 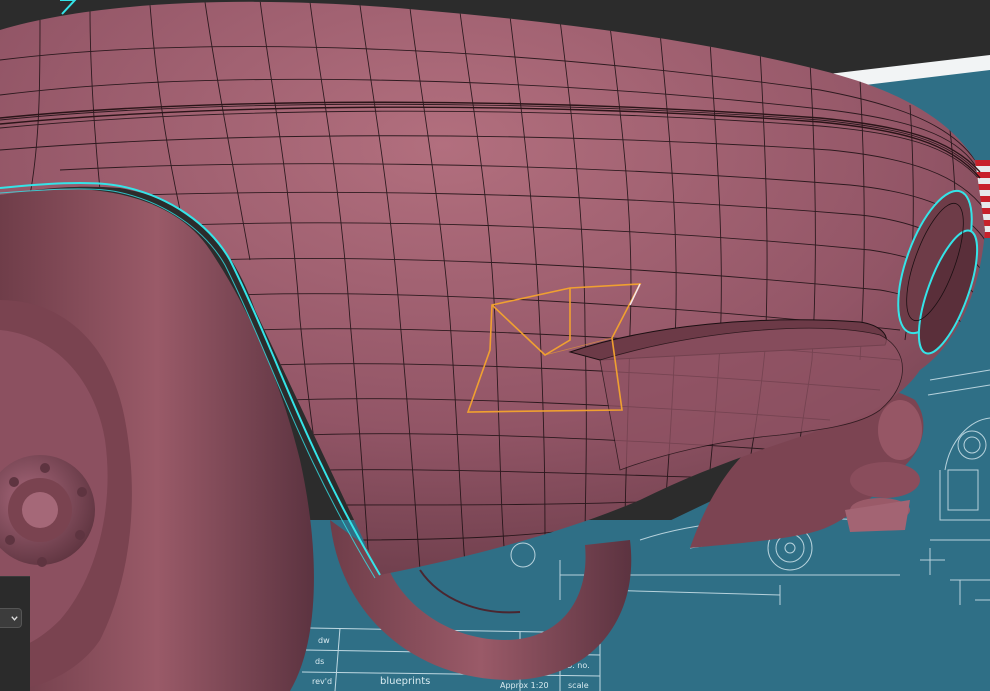 What do you see at coordinates (319, 661) in the screenshot?
I see `blueprint-label: ds` at bounding box center [319, 661].